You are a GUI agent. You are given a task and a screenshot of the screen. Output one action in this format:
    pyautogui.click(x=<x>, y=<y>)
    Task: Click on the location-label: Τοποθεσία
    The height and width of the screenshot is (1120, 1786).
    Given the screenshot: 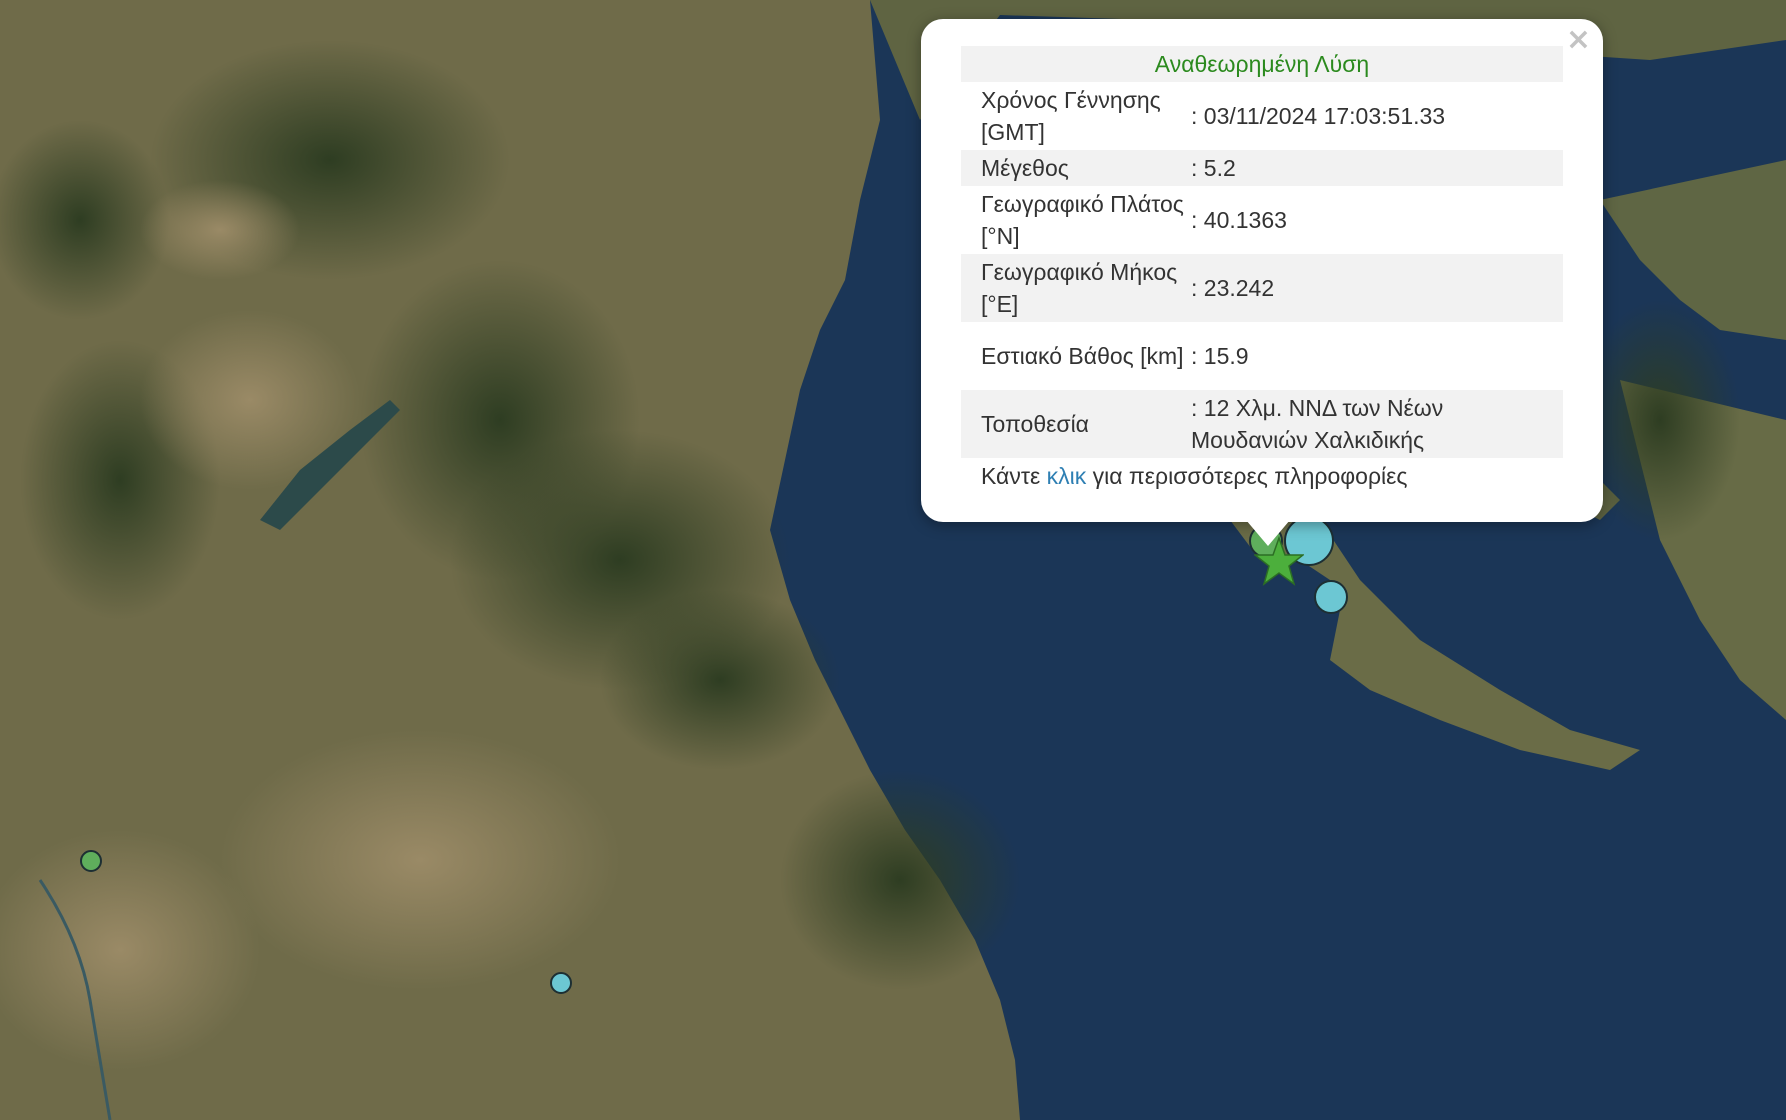 What is the action you would take?
    pyautogui.click(x=1076, y=424)
    